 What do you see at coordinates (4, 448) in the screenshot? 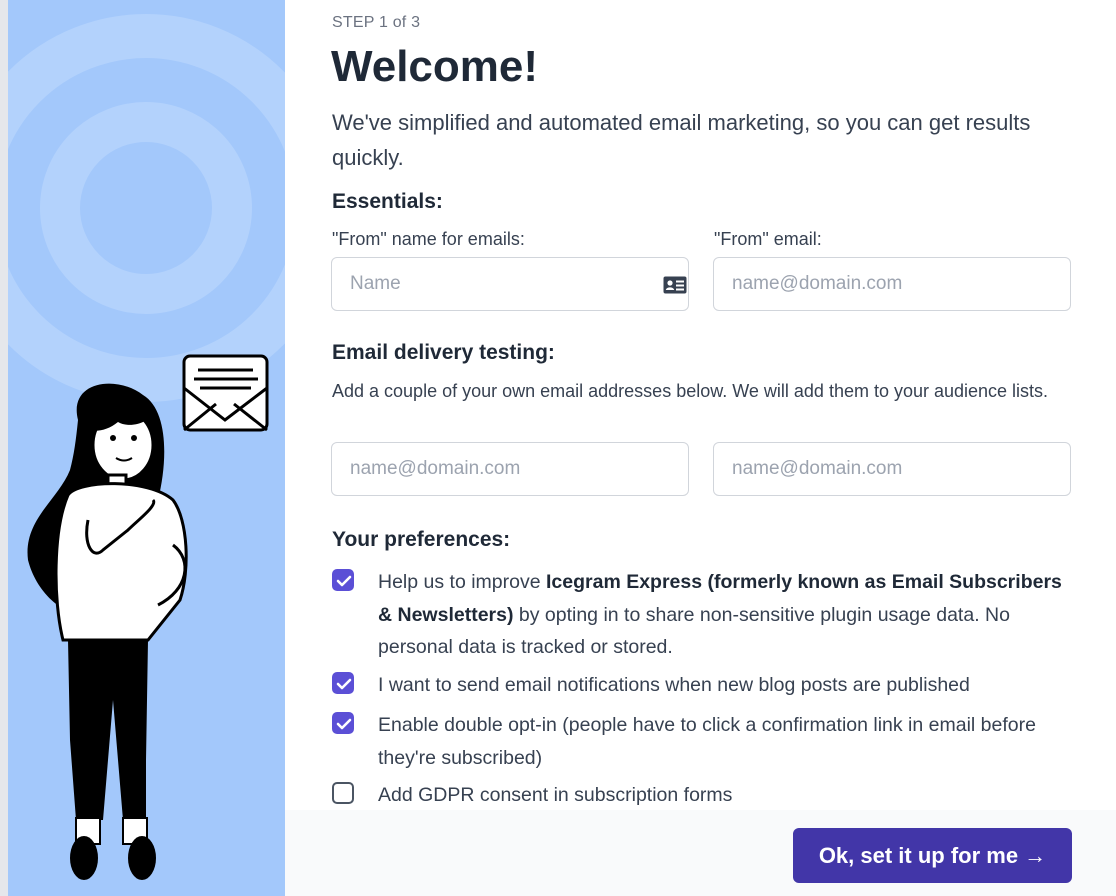
I see `window-edge` at bounding box center [4, 448].